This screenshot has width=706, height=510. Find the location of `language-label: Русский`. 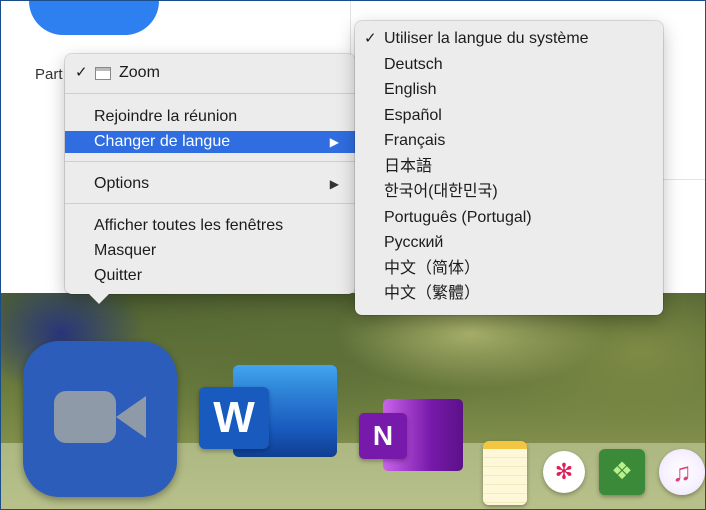

language-label: Русский is located at coordinates (414, 242).